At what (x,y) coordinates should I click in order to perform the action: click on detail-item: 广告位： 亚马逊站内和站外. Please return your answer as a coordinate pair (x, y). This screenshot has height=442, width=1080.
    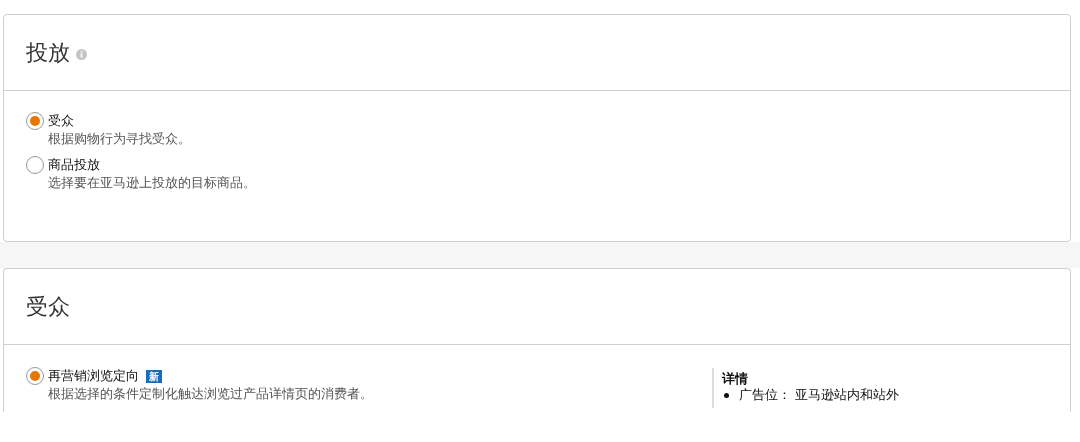
    Looking at the image, I should click on (819, 395).